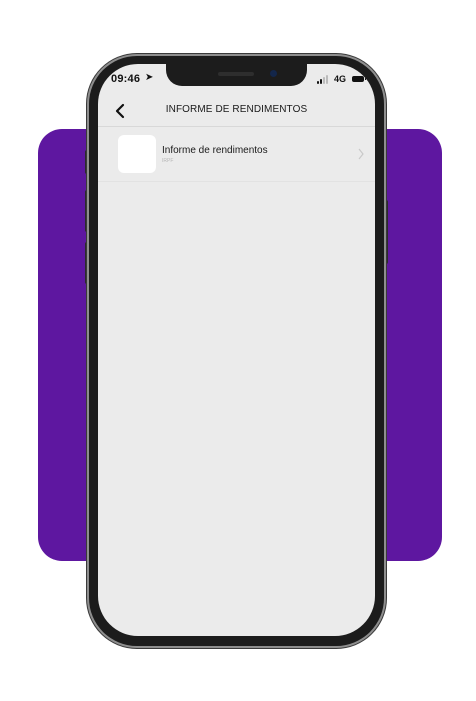  Describe the element at coordinates (361, 154) in the screenshot. I see `chevron-right-icon` at that location.